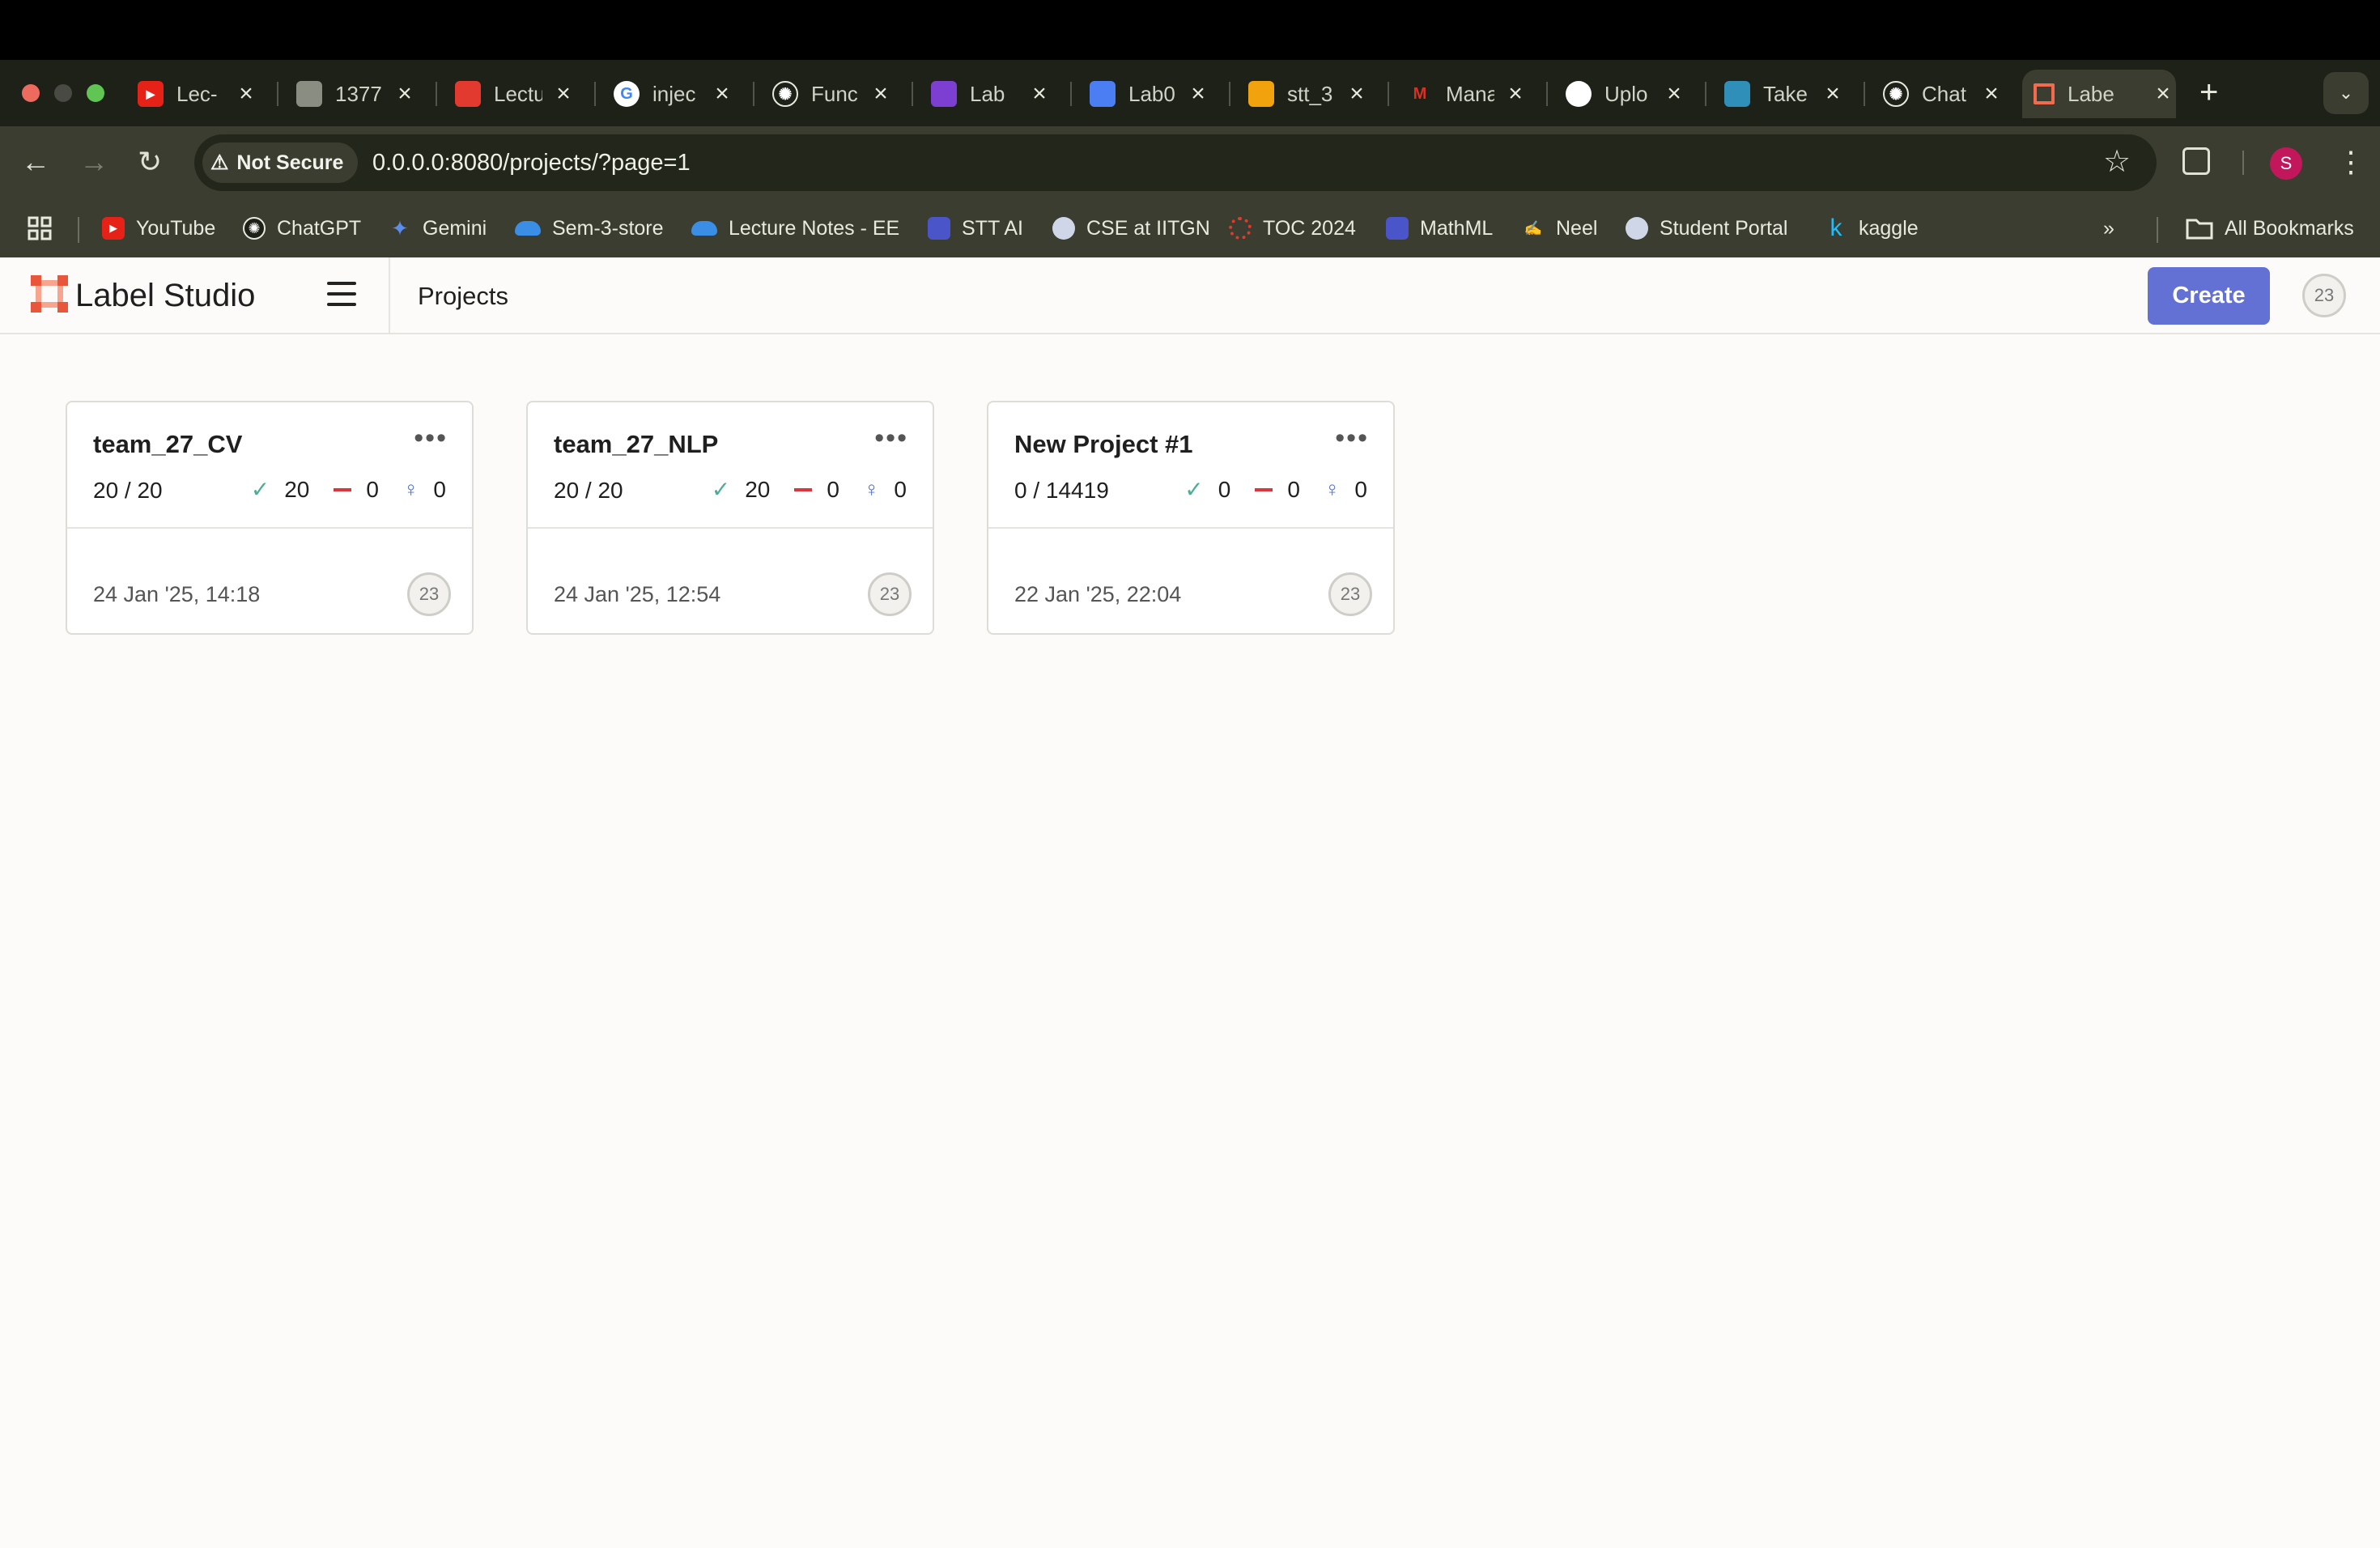  Describe the element at coordinates (1398, 228) in the screenshot. I see `calendar-icon` at that location.